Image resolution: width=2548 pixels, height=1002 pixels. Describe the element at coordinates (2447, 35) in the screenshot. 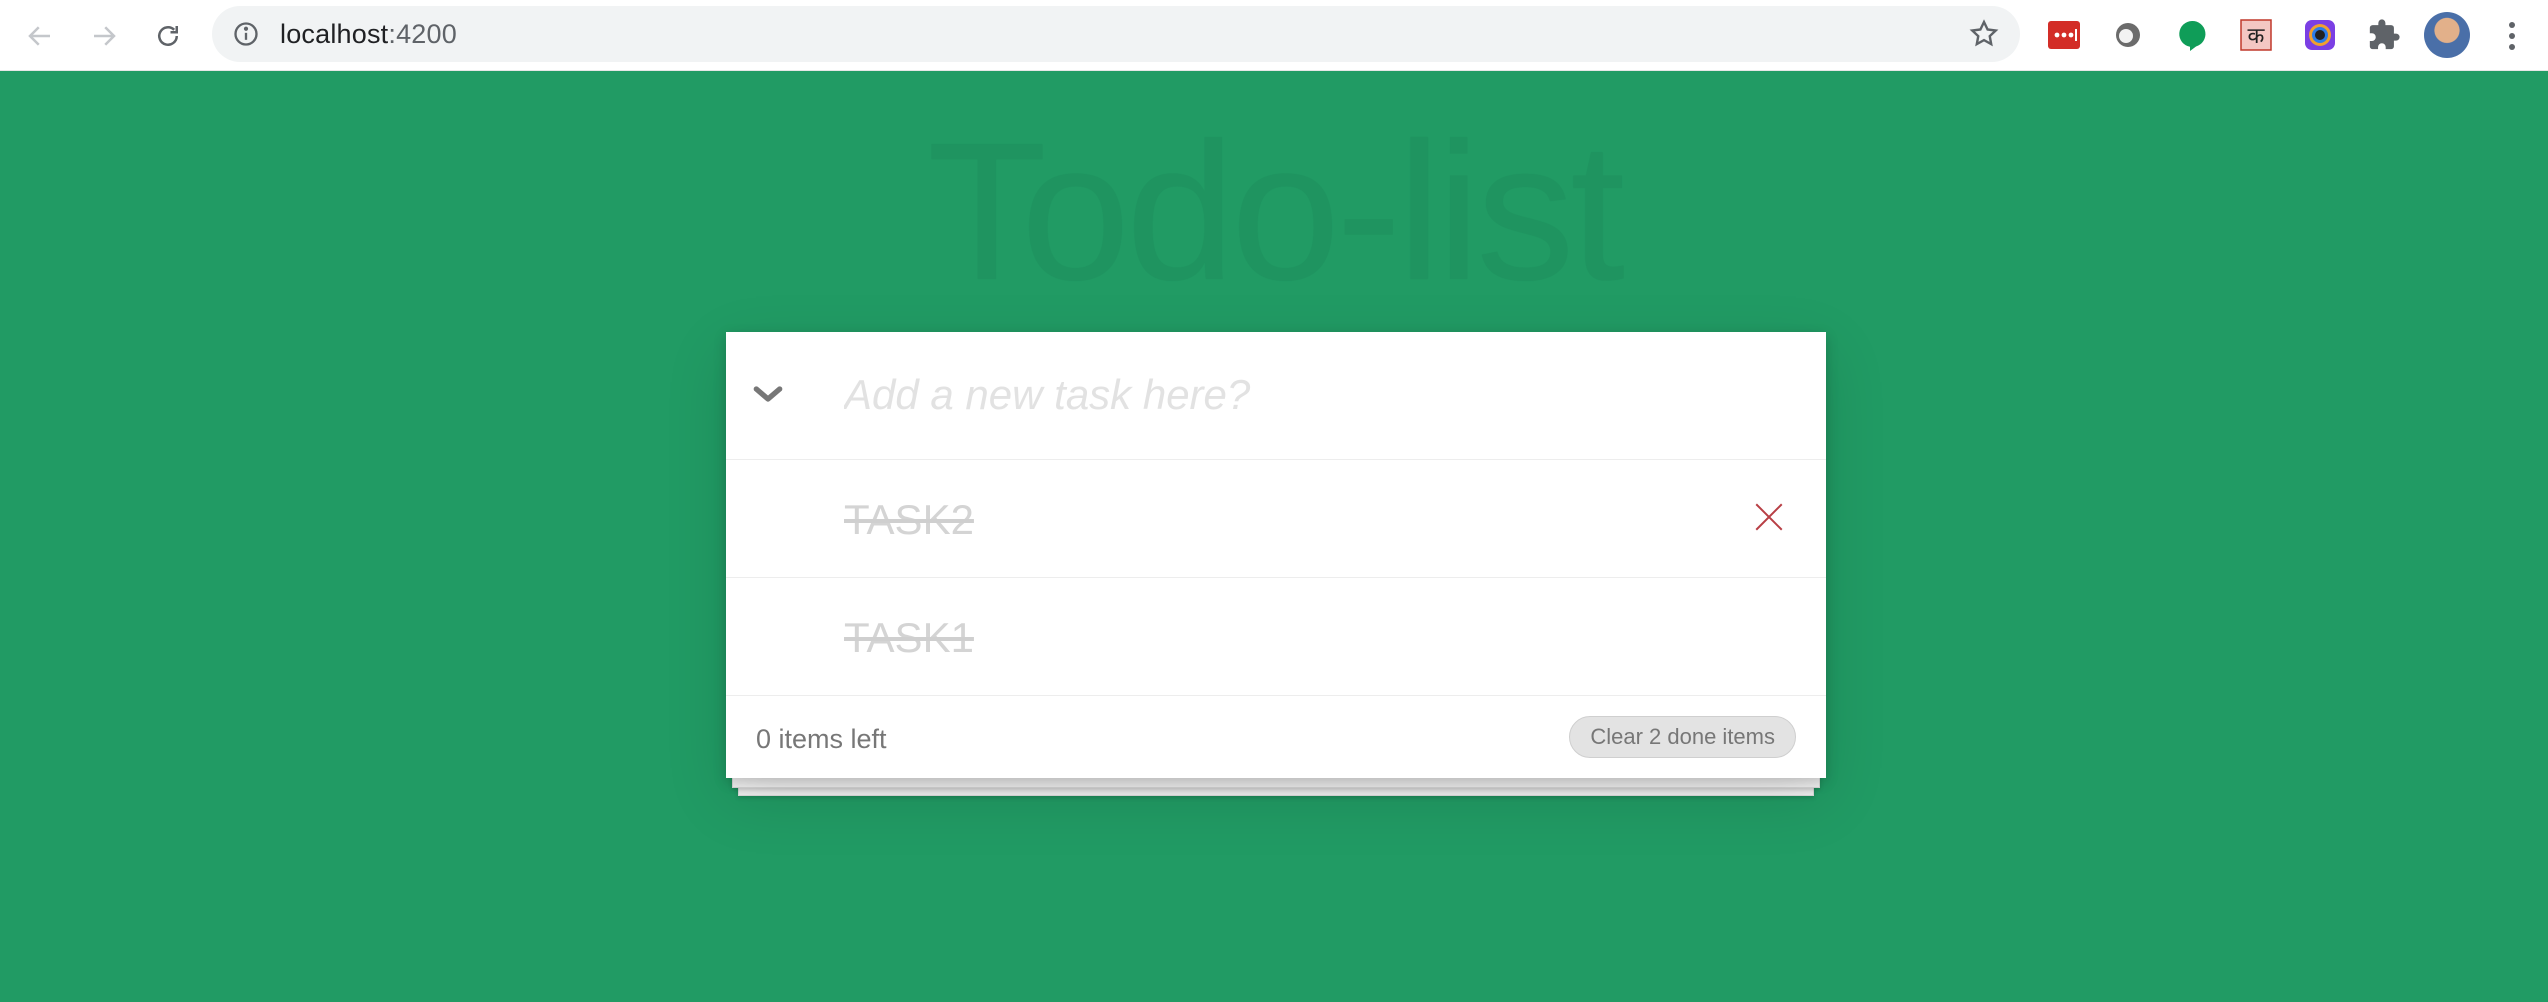

I see `profile-avatar` at that location.